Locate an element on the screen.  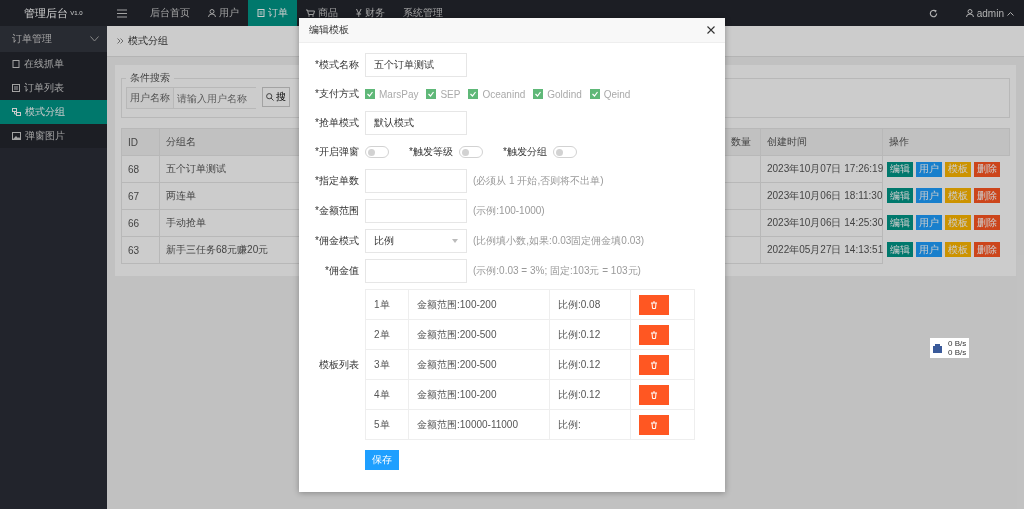
table-cell: 2023年10月07日 17:26:19 is located at coordinates (821, 169).